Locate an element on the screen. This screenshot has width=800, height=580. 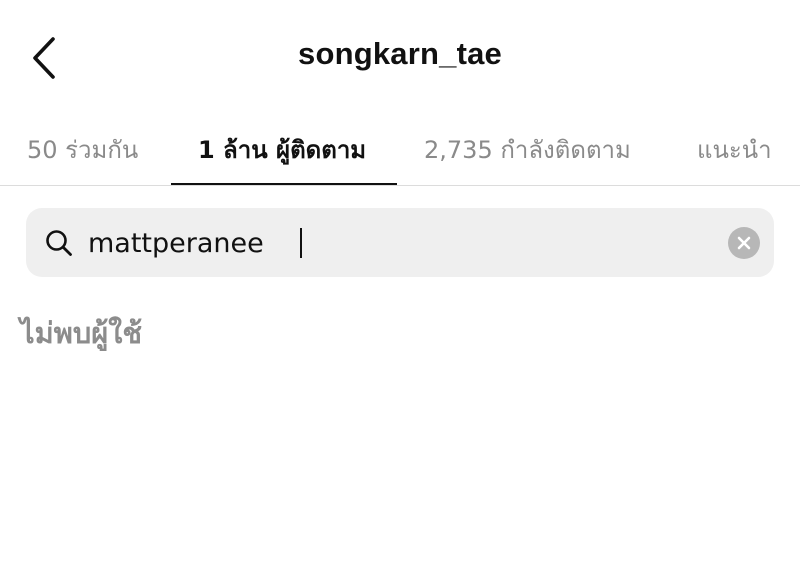
search-input is located at coordinates (388, 243).